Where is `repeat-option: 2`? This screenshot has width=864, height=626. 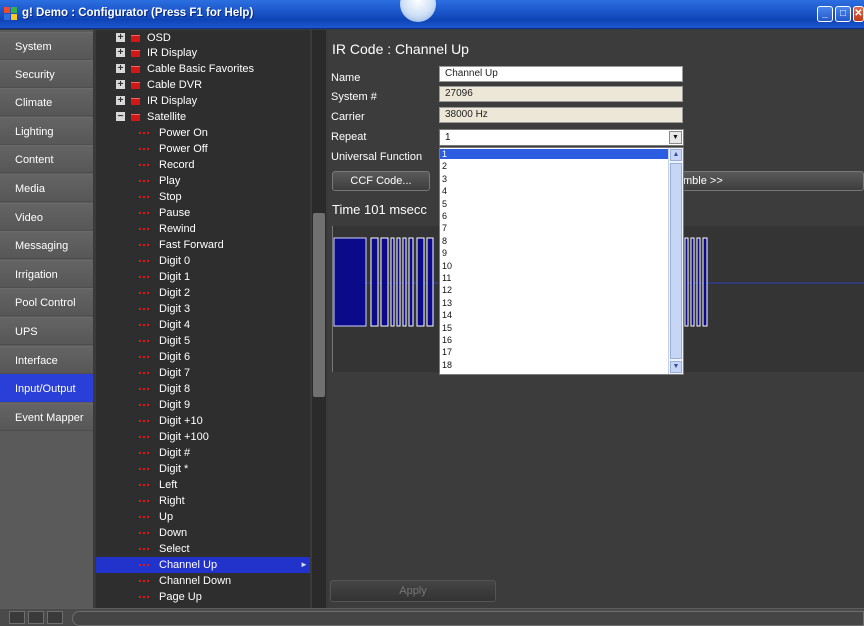
repeat-option: 2 is located at coordinates (555, 166).